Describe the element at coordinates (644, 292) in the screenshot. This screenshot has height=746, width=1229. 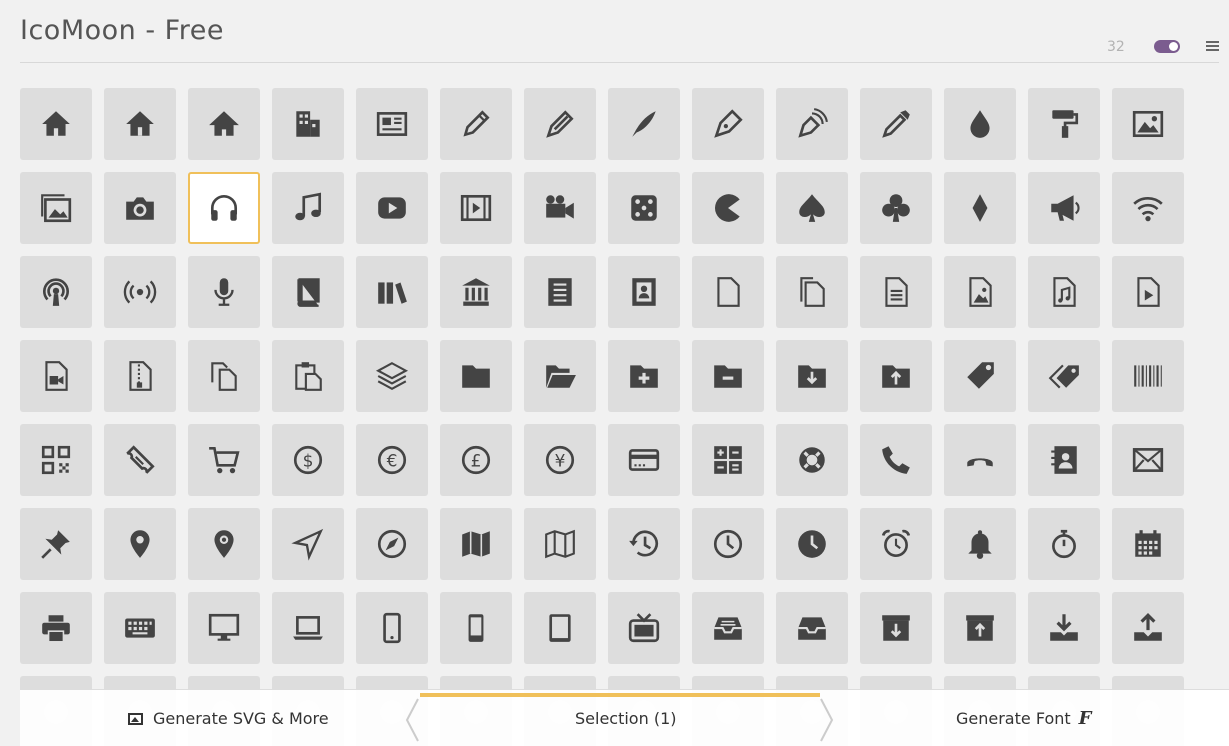
I see `icon-tile-profile` at that location.